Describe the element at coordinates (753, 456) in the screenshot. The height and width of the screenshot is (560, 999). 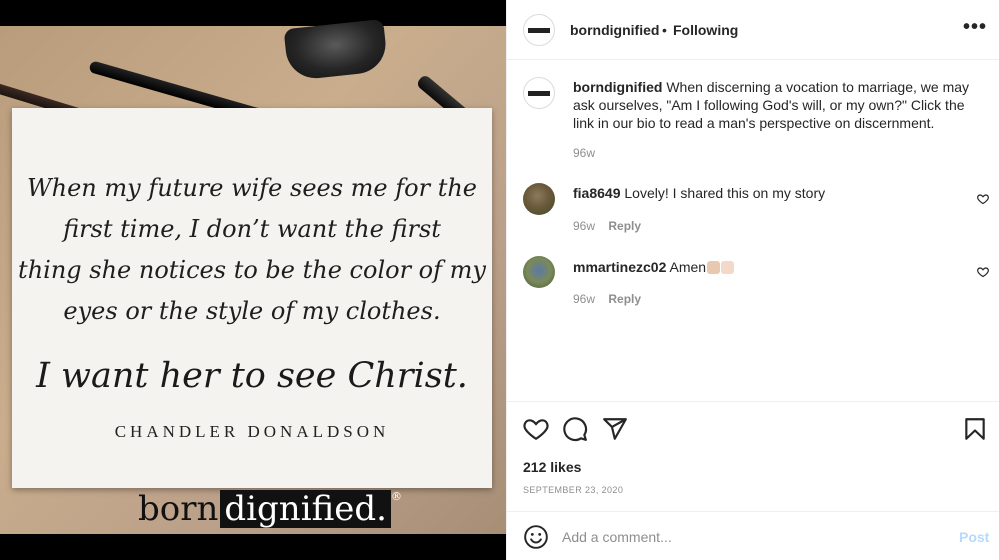
I see `post-actions: 212 likes SEPTEMBER 23, 2020` at that location.